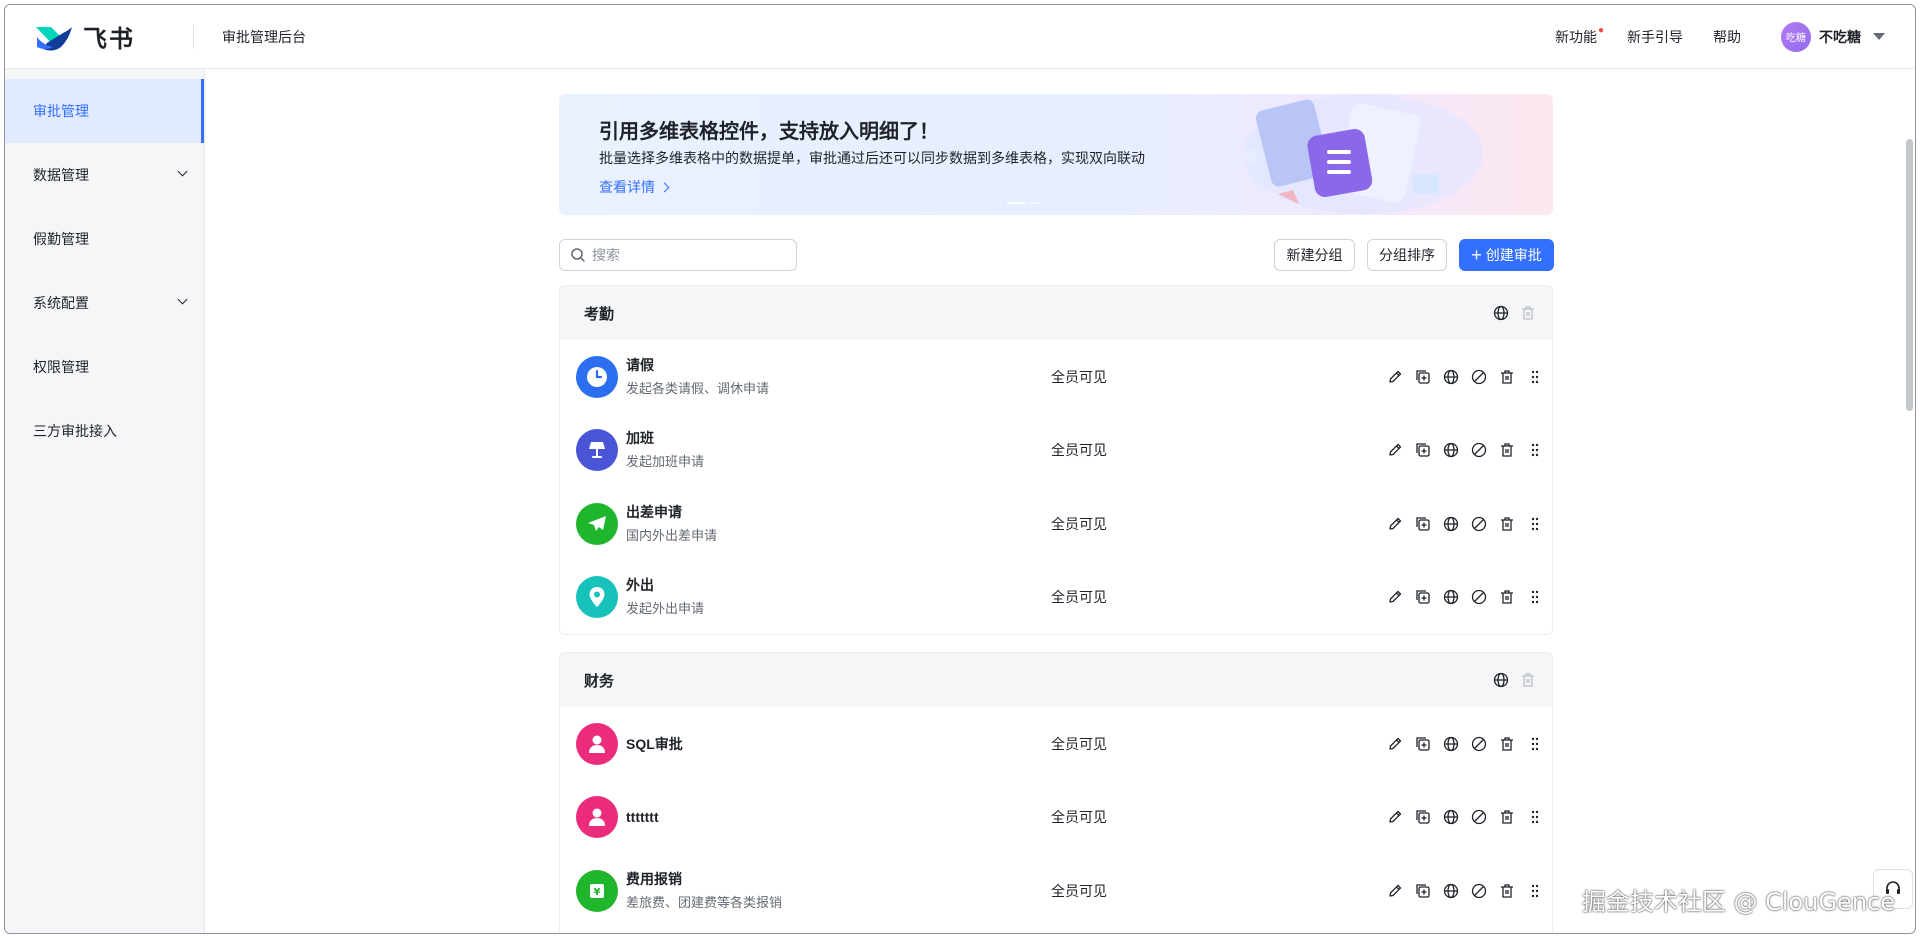  What do you see at coordinates (704, 902) in the screenshot?
I see `approval-desc: 差旅费、团建费等各类报销` at bounding box center [704, 902].